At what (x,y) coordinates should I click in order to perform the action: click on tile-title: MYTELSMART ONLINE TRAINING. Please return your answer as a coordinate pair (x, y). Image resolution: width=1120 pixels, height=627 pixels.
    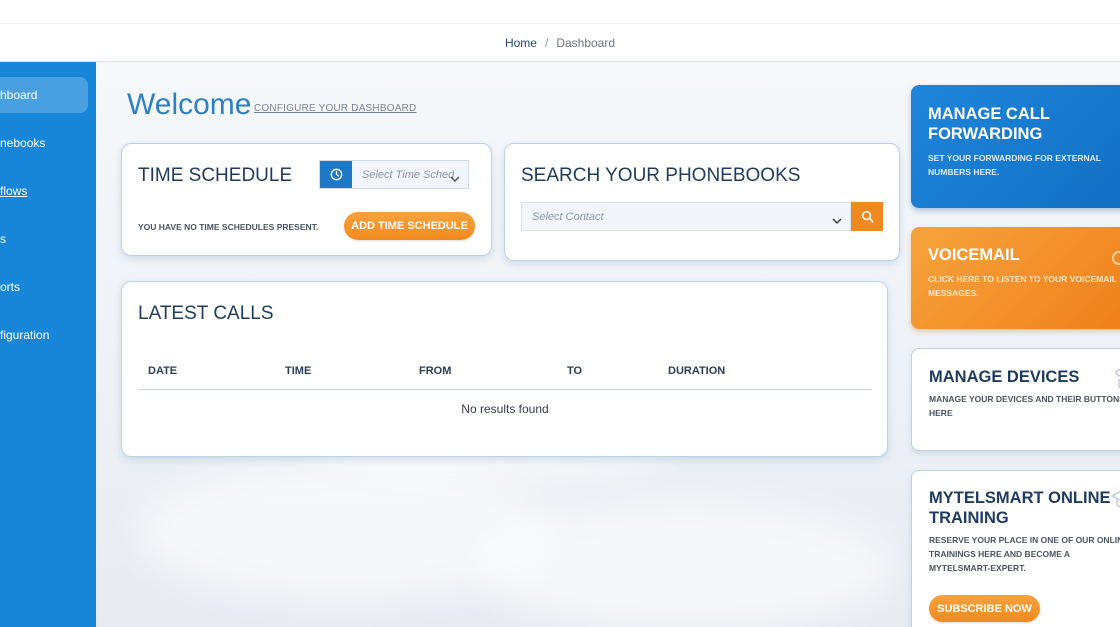
    Looking at the image, I should click on (1020, 508).